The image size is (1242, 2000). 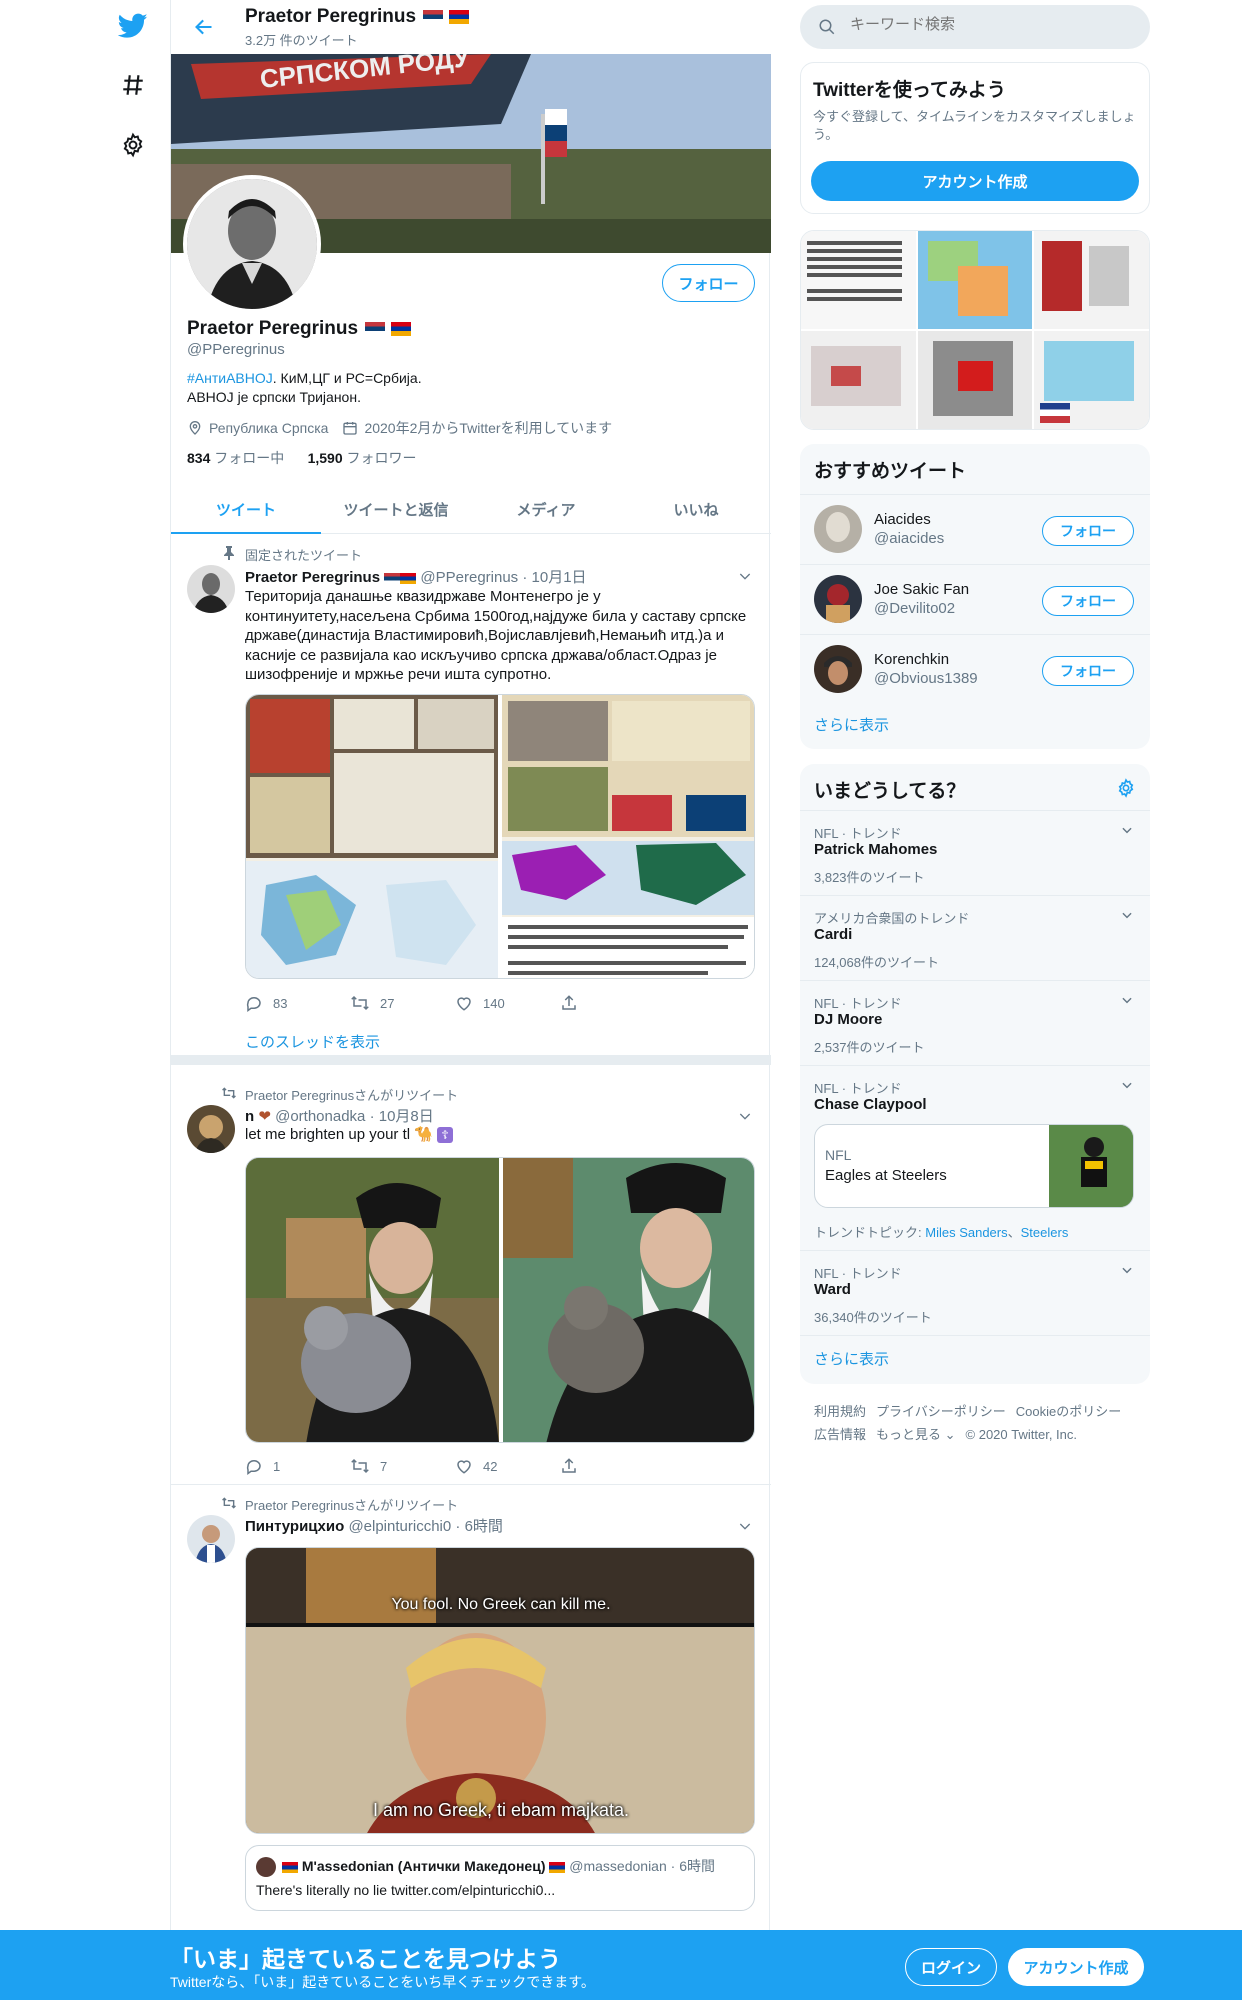 I want to click on reply-button: 83, so click(x=297, y=1003).